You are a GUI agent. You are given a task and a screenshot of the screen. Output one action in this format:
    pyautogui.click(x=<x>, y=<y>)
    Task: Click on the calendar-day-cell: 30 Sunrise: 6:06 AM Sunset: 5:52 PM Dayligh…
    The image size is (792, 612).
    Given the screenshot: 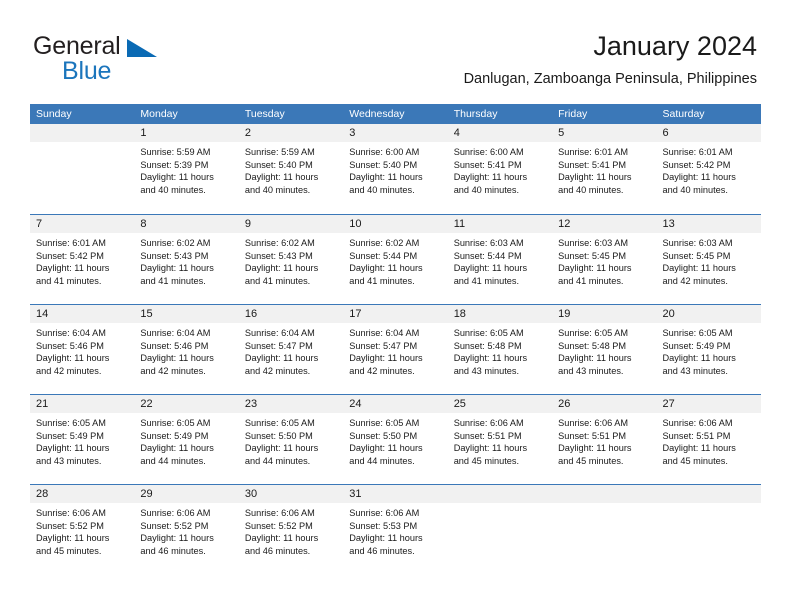 What is the action you would take?
    pyautogui.click(x=291, y=529)
    